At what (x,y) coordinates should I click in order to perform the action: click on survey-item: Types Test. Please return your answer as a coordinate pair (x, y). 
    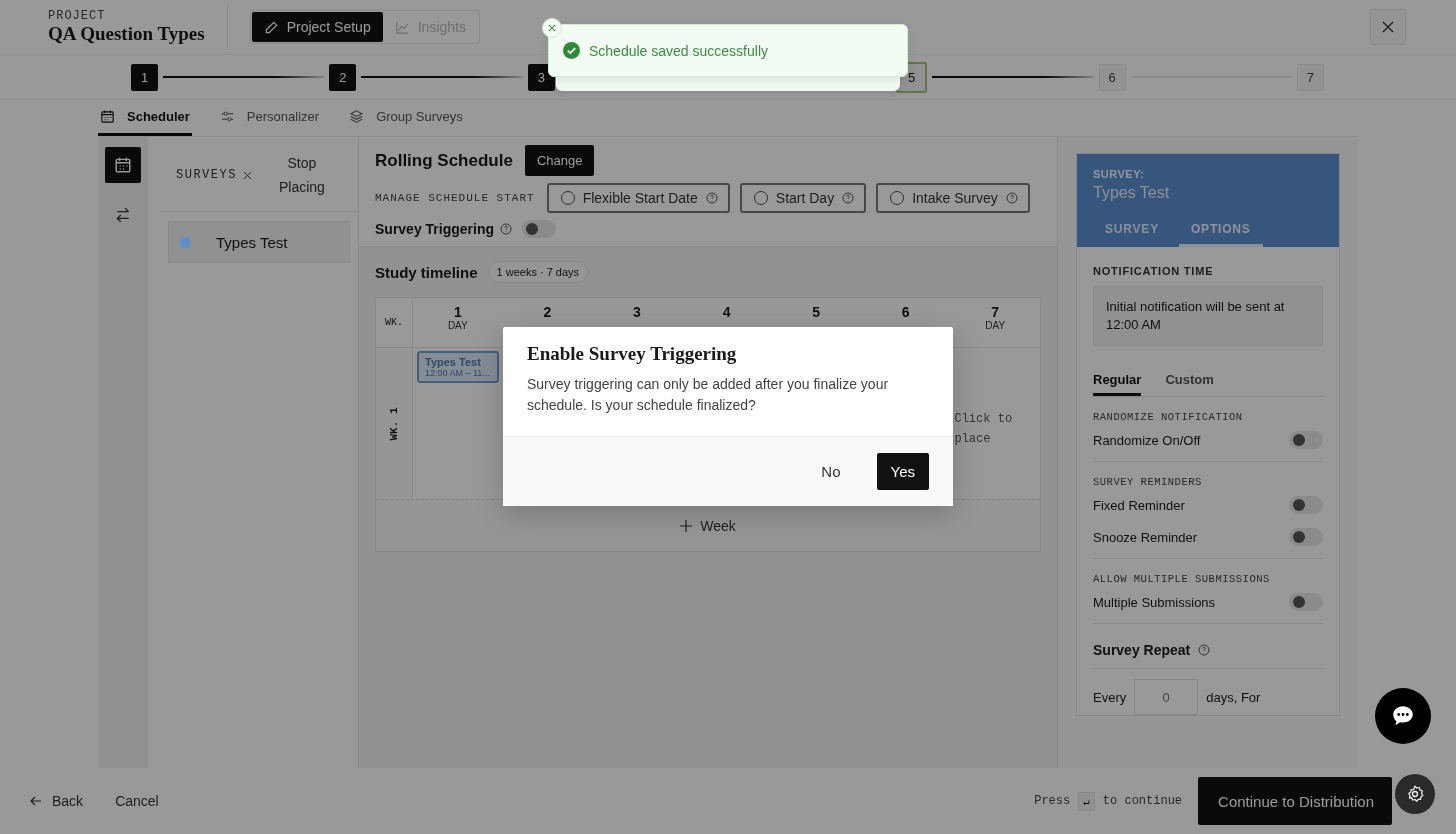
    Looking at the image, I should click on (259, 242).